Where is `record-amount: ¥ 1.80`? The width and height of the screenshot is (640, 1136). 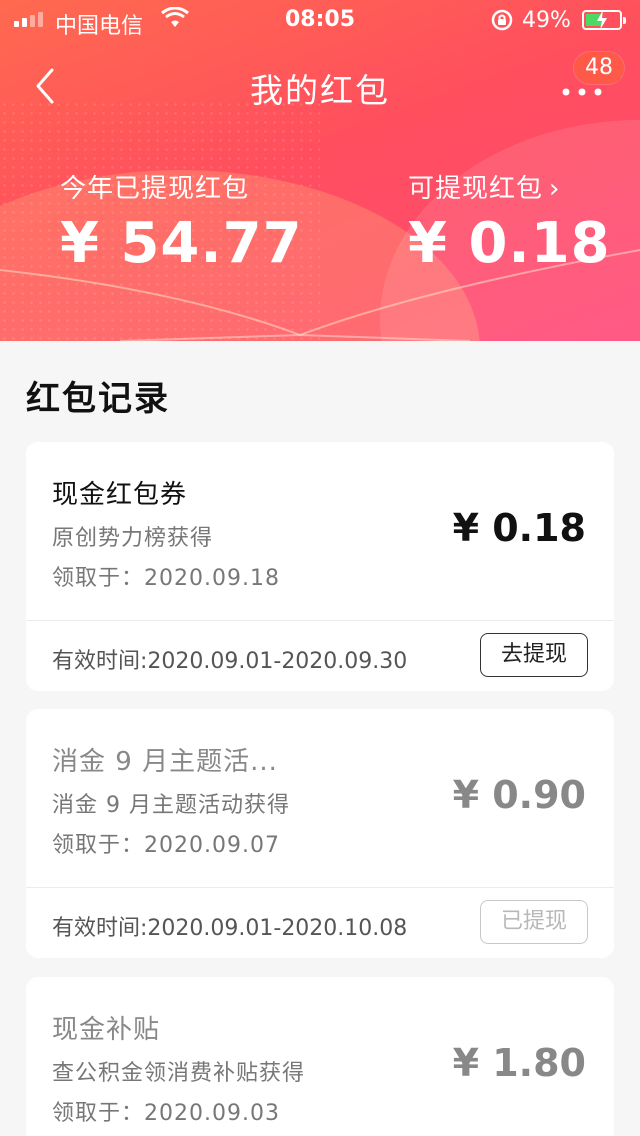
record-amount: ¥ 1.80 is located at coordinates (519, 1063).